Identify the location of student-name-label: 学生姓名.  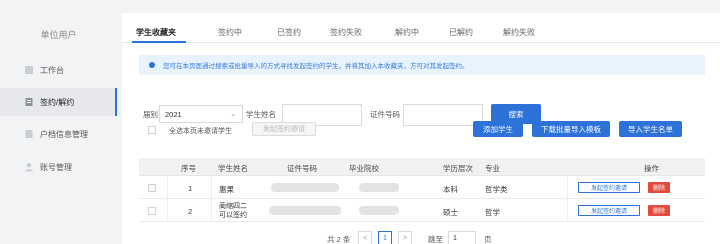
(261, 114).